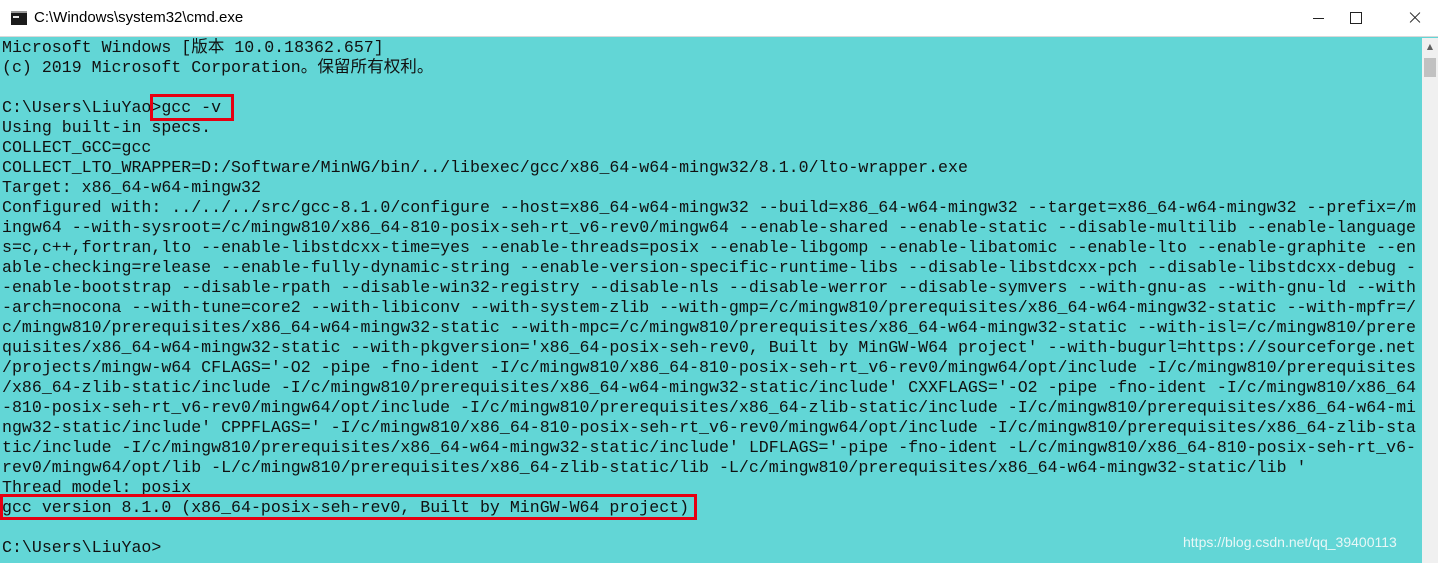  I want to click on close-button, so click(1415, 18).